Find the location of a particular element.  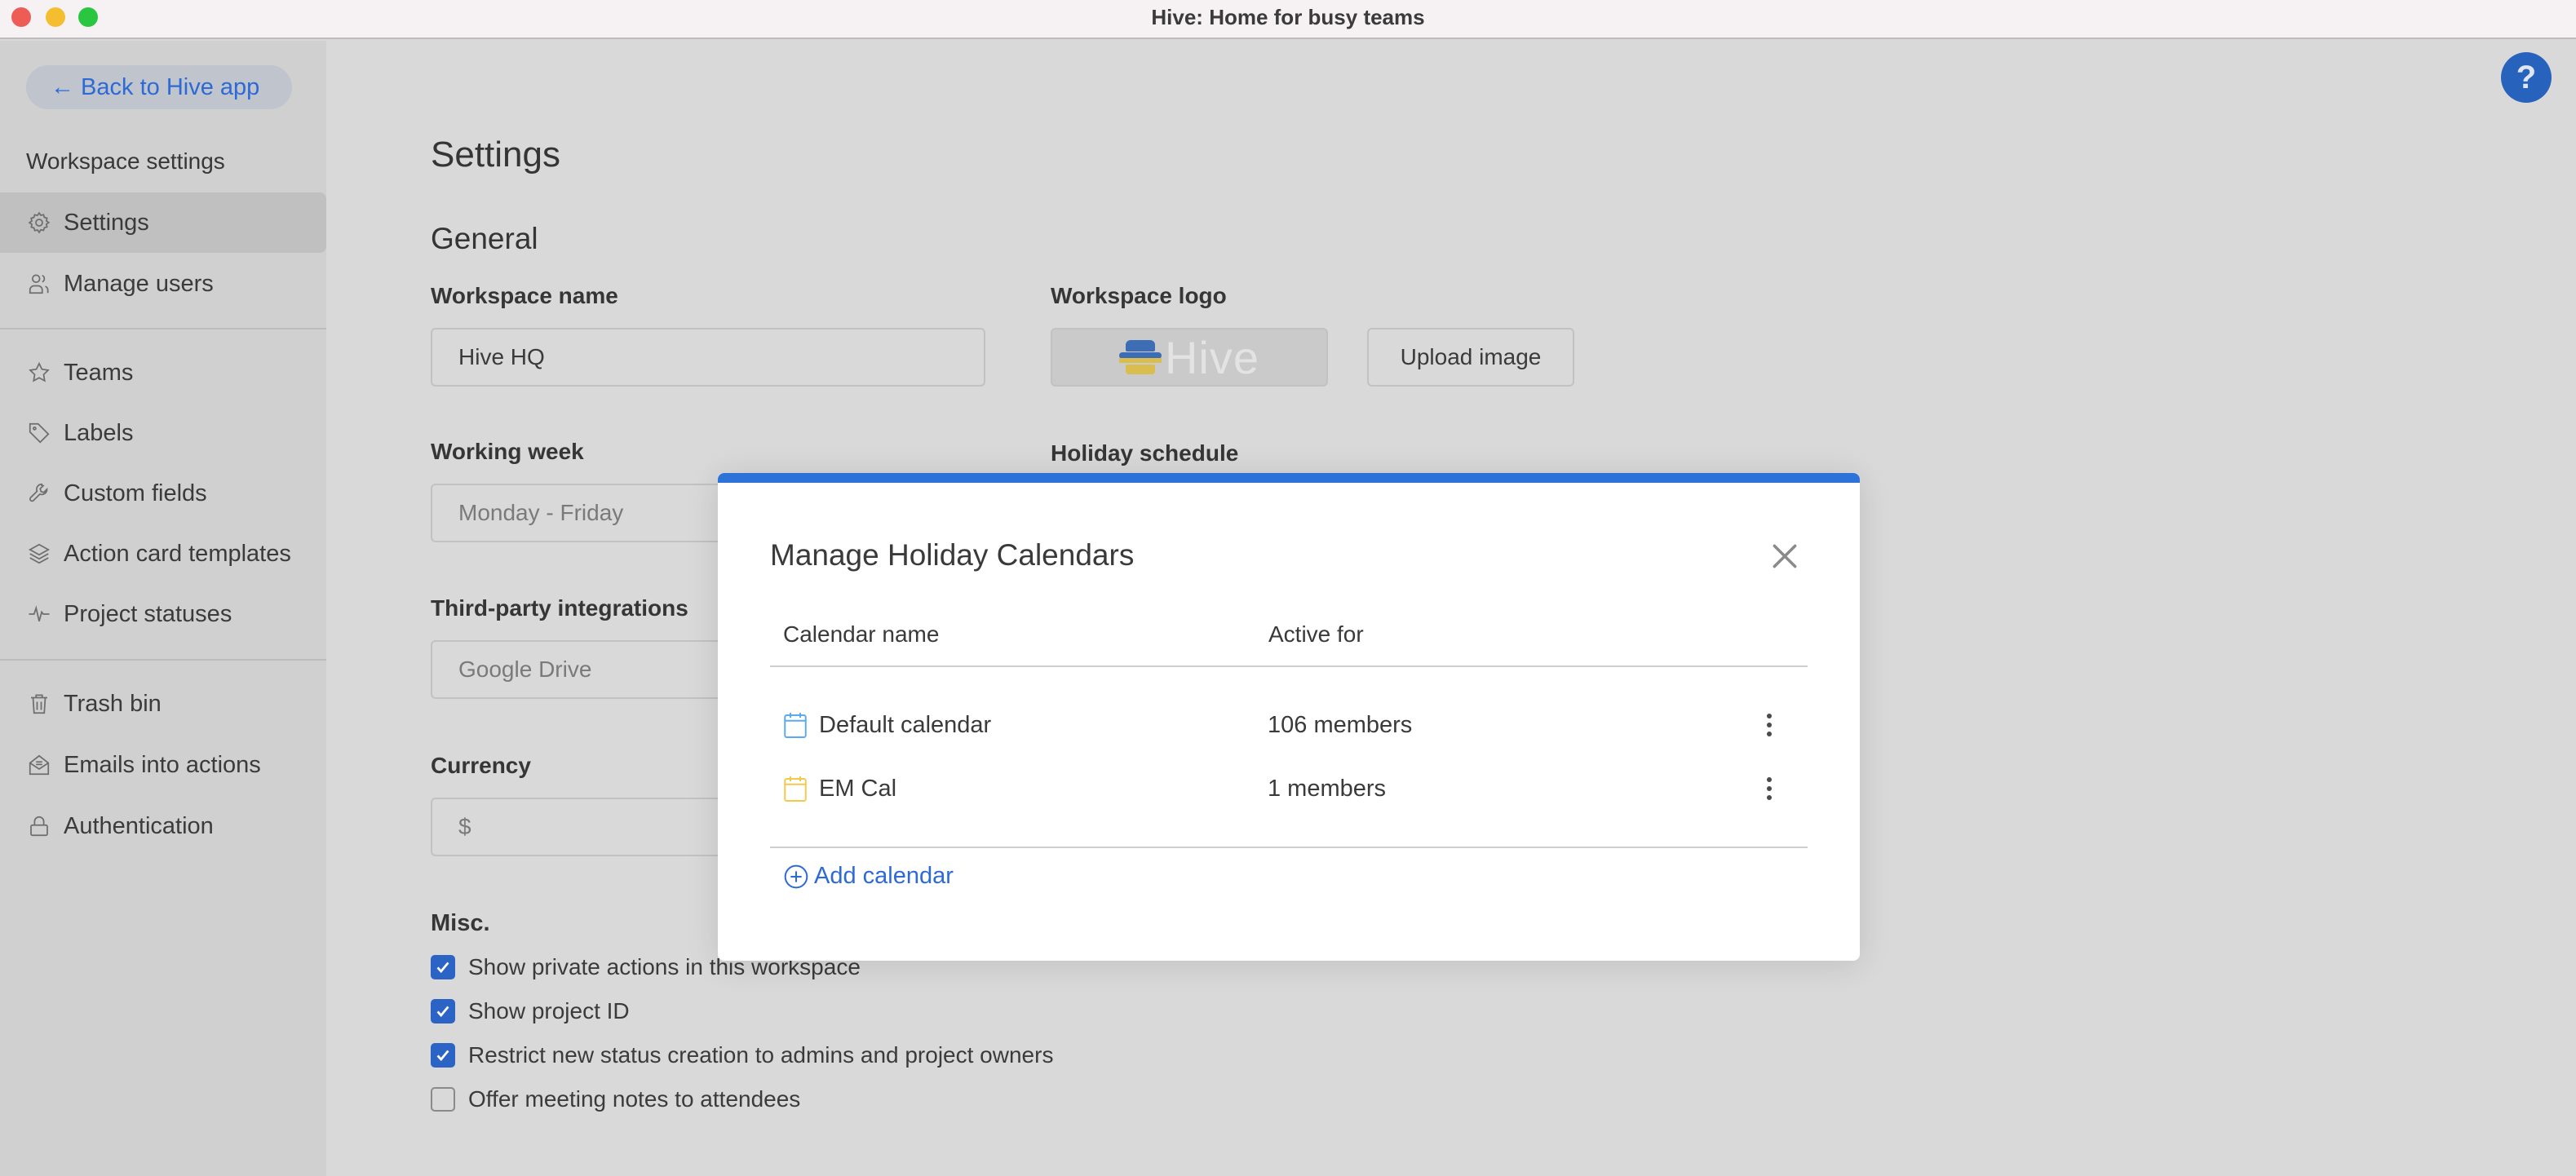

integrations-label: Third-party integrations is located at coordinates (559, 608).